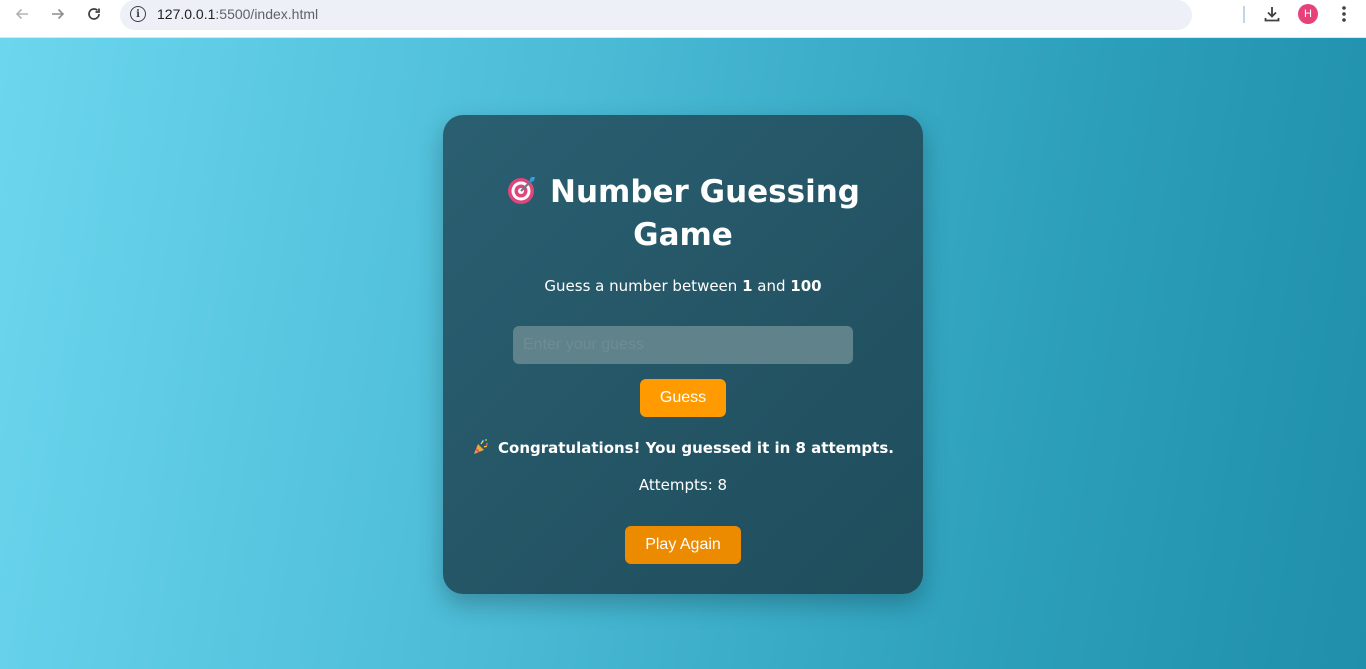  Describe the element at coordinates (683, 235) in the screenshot. I see `title-line2: Game` at that location.